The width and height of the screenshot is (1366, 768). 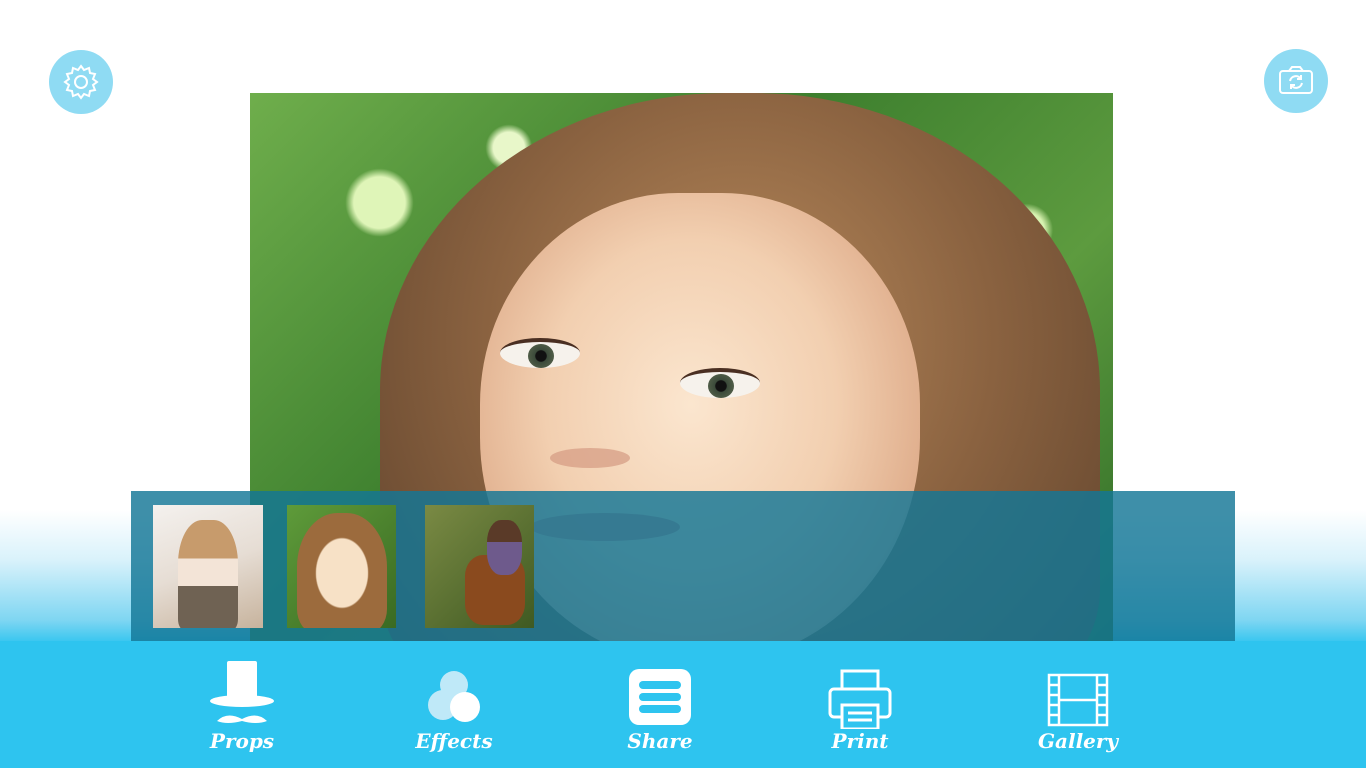 I want to click on film-strip-icon, so click(x=1078, y=700).